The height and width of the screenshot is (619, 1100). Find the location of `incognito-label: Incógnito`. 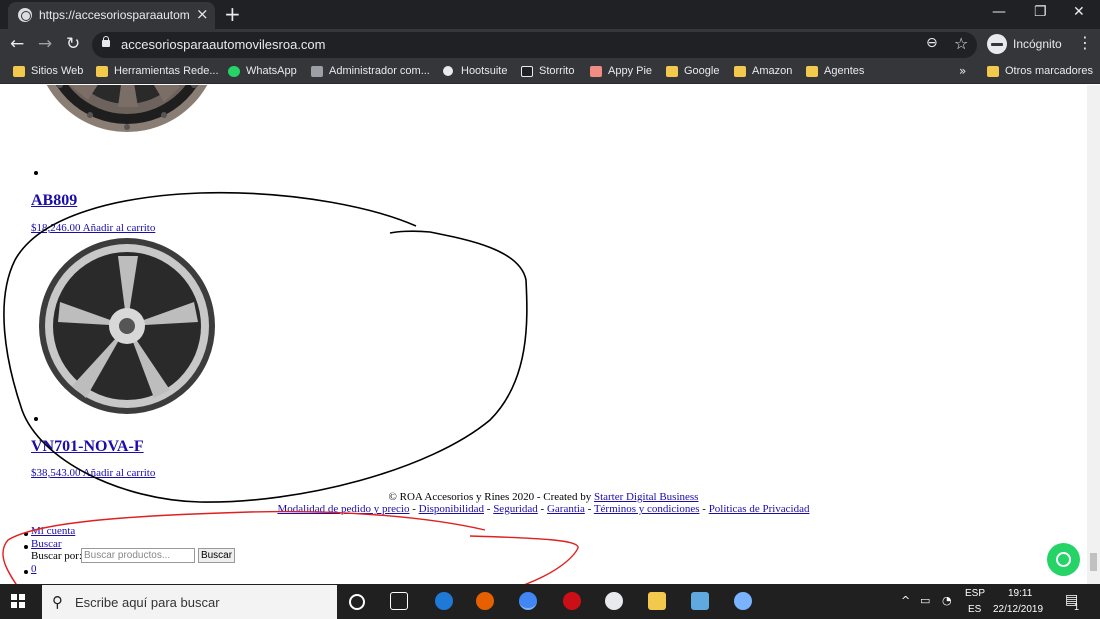

incognito-label: Incógnito is located at coordinates (1037, 44).